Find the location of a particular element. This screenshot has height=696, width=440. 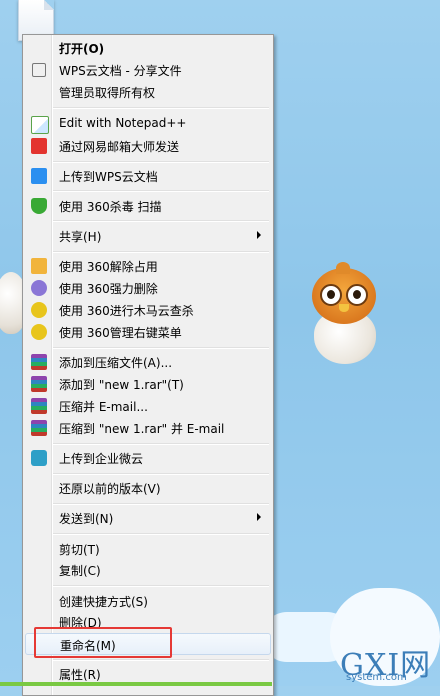

menu-item-send-to: 发送到(N) is located at coordinates (148, 518).